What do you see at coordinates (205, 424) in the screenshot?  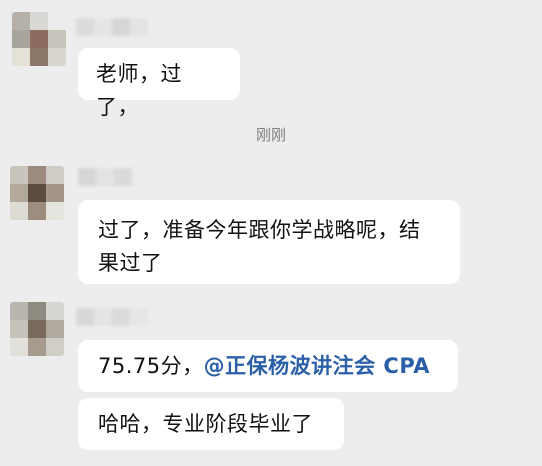 I see `message-4-text: 哈哈，专业阶段毕业了` at bounding box center [205, 424].